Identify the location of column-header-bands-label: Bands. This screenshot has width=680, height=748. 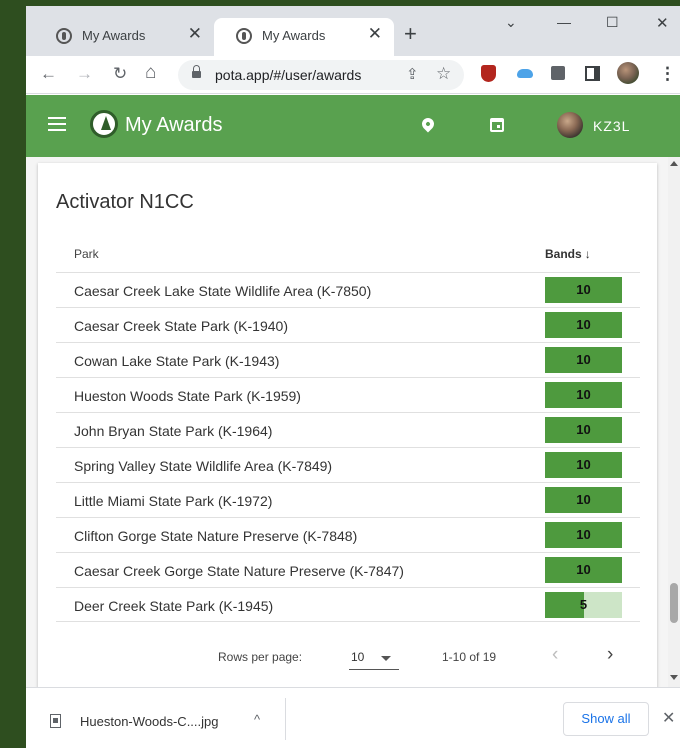
(563, 254).